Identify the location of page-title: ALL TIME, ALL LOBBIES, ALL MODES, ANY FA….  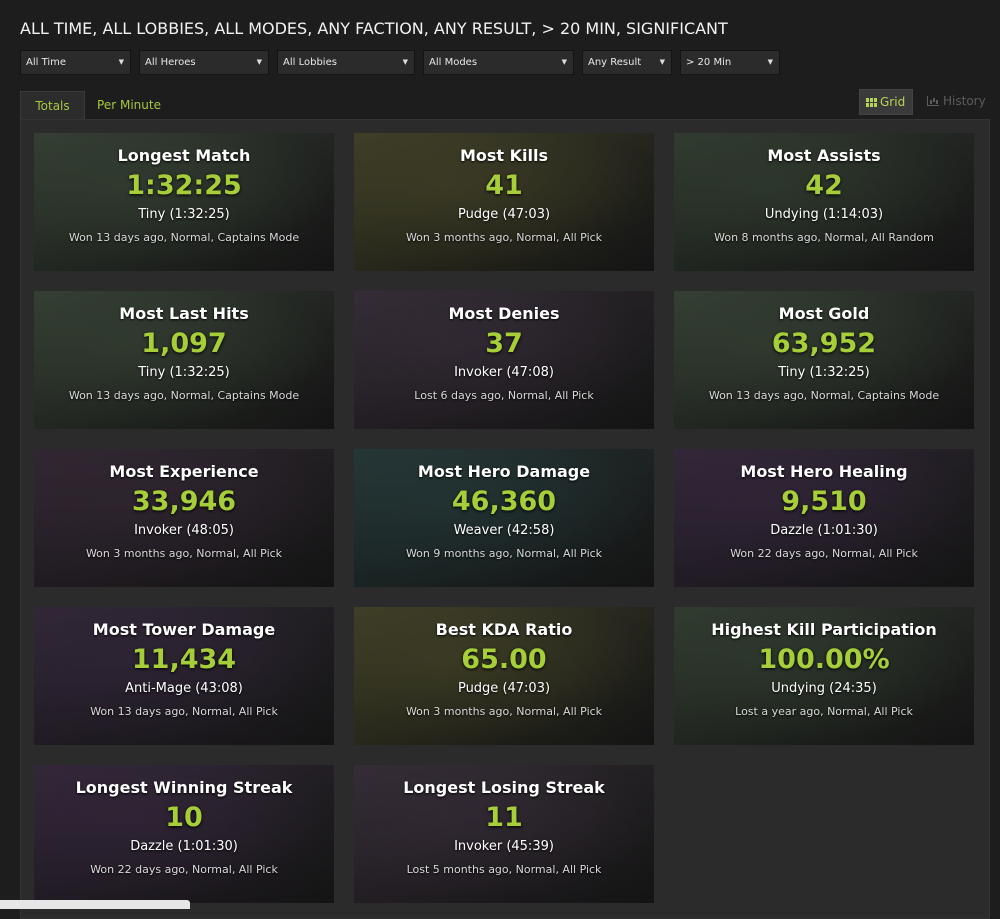
(374, 28).